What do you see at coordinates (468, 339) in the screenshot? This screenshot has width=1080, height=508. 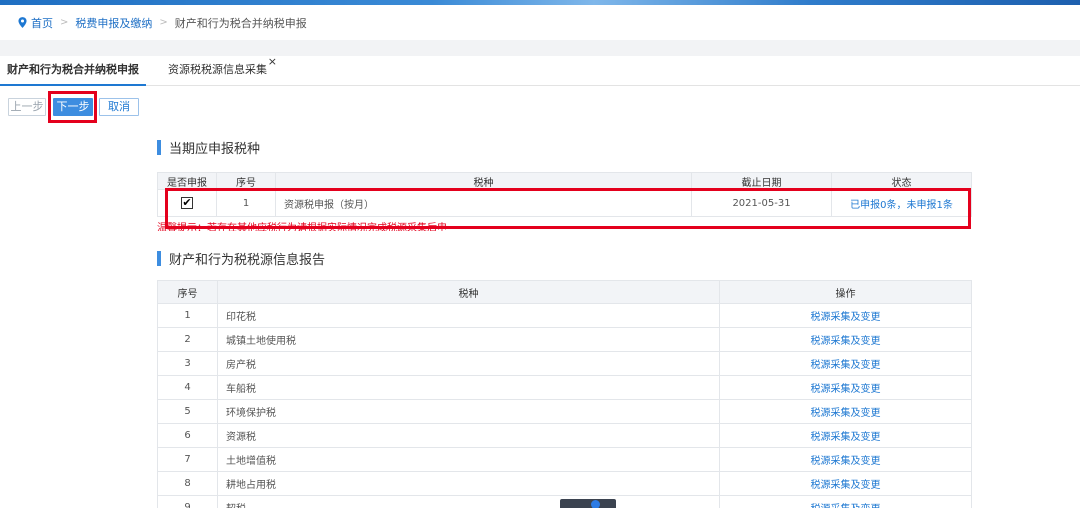 I see `tax-name-cell: 城镇土地使用税` at bounding box center [468, 339].